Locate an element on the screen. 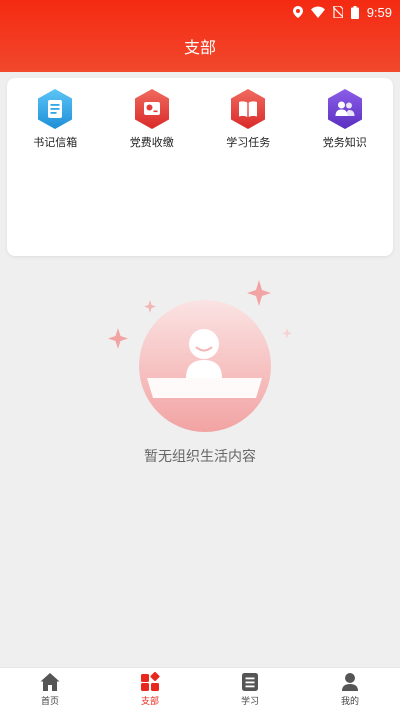 The width and height of the screenshot is (400, 711). page-title: 支部 is located at coordinates (199, 47).